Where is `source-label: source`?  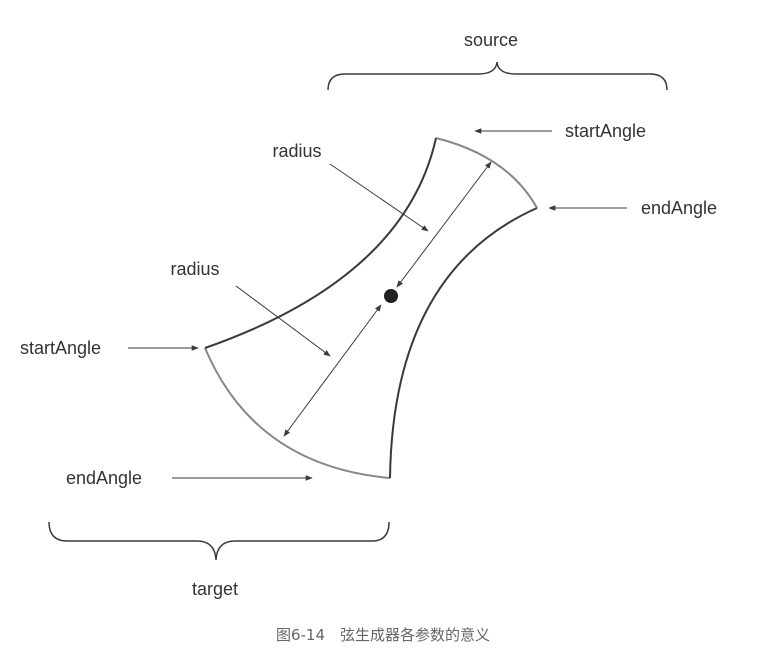 source-label: source is located at coordinates (491, 40).